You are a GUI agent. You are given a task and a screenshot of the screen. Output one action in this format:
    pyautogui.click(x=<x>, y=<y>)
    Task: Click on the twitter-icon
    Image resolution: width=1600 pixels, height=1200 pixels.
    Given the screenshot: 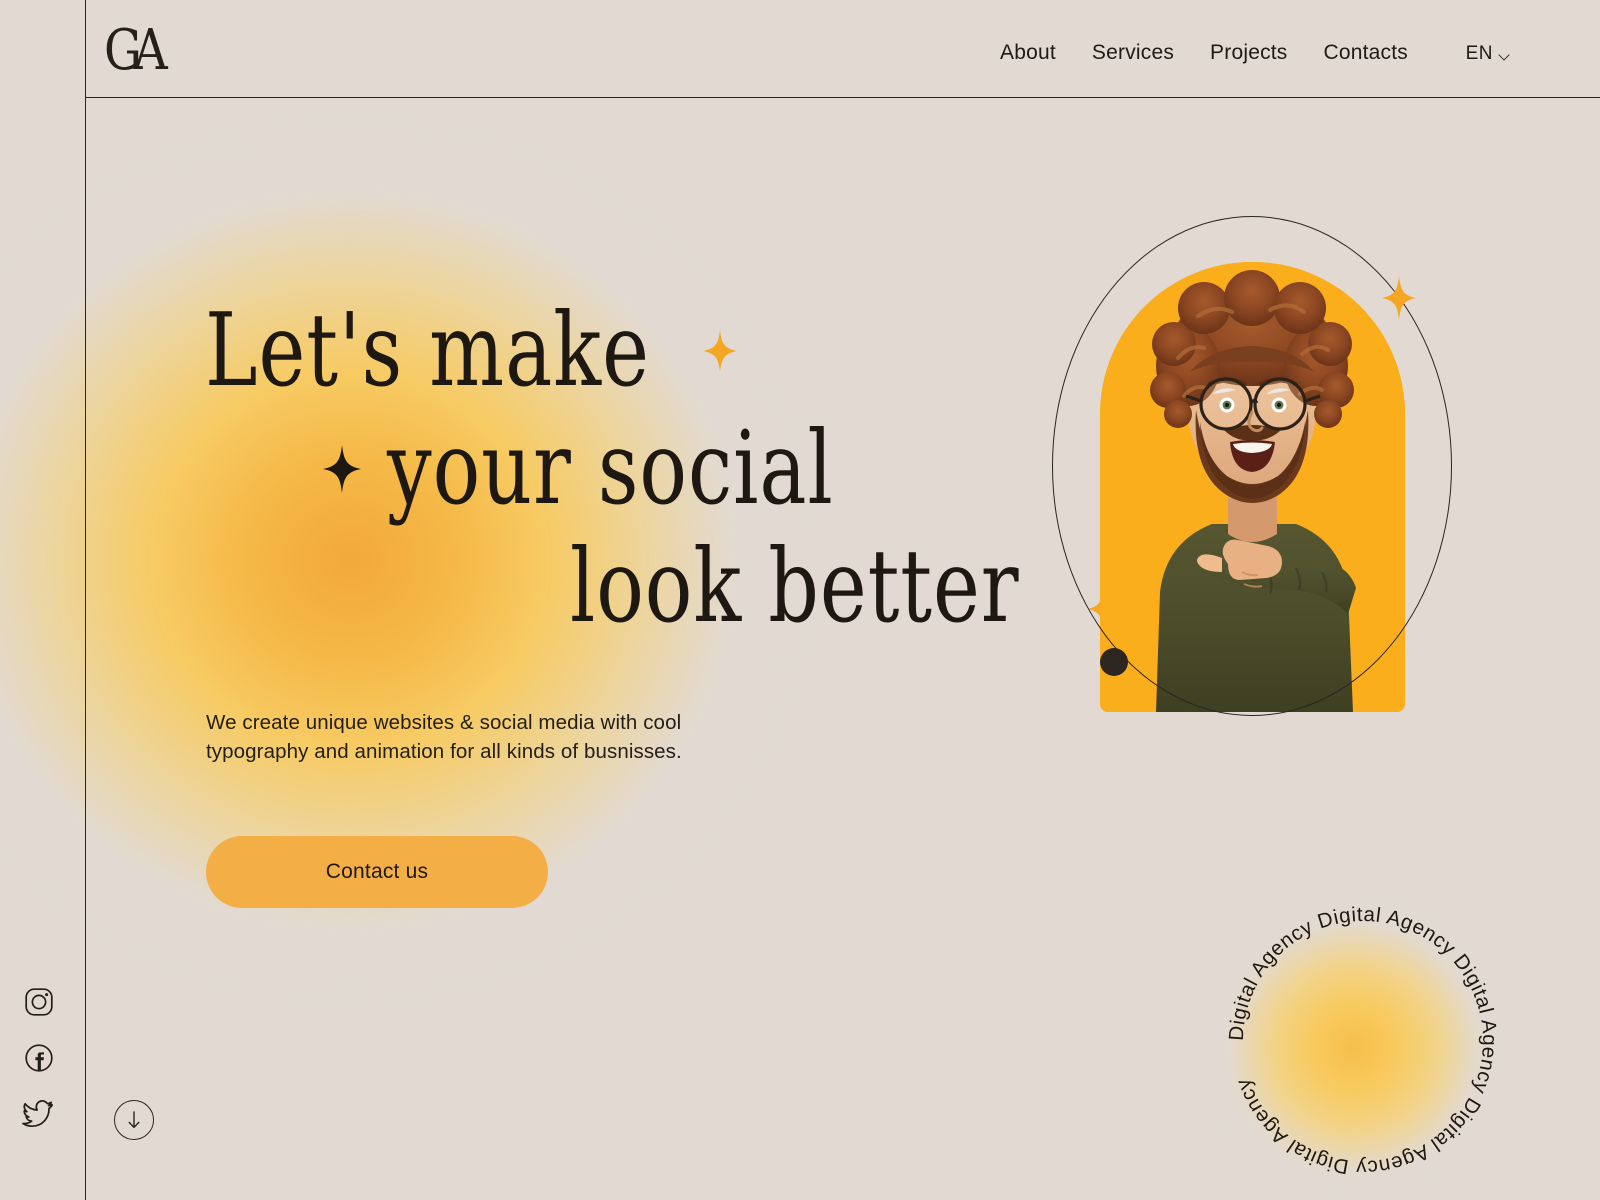 What is the action you would take?
    pyautogui.click(x=39, y=1114)
    